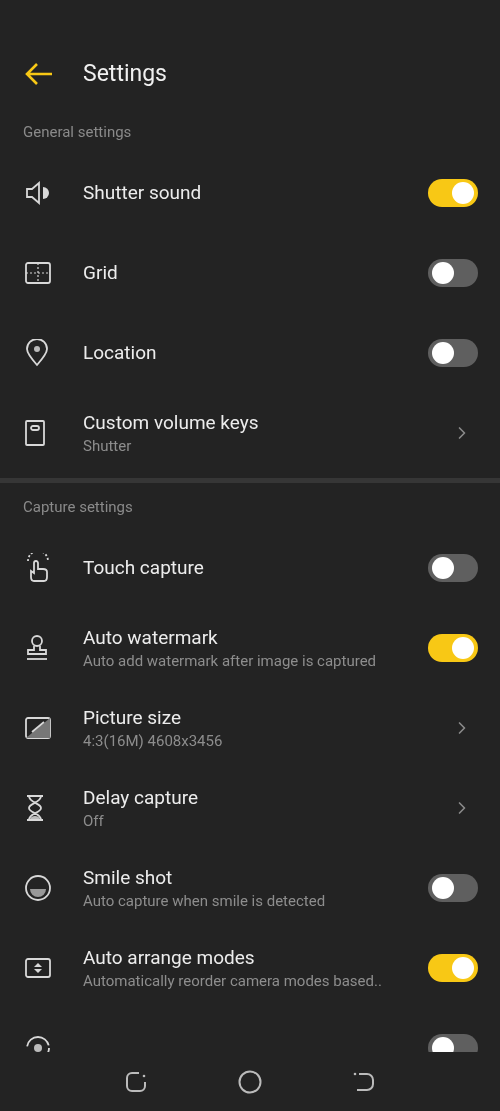 Image resolution: width=500 pixels, height=1111 pixels. I want to click on touch-hand-icon, so click(38, 568).